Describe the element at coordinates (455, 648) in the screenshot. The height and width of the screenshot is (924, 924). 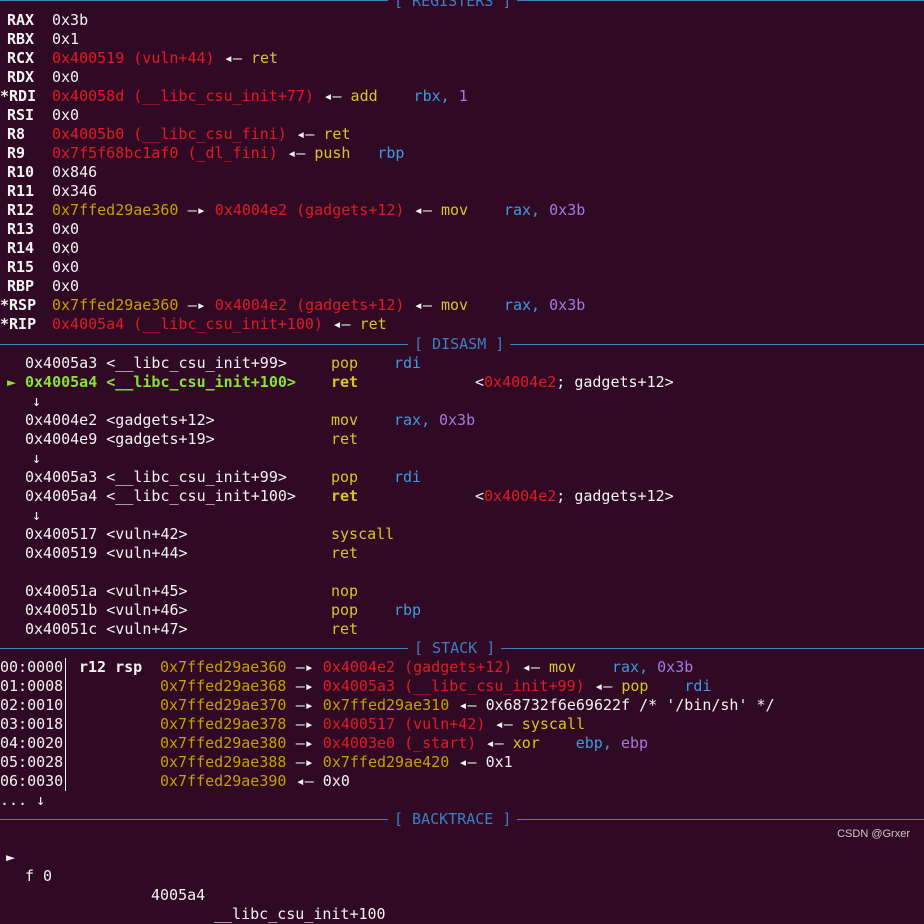
I see `stack-header: [ STACK ]` at that location.